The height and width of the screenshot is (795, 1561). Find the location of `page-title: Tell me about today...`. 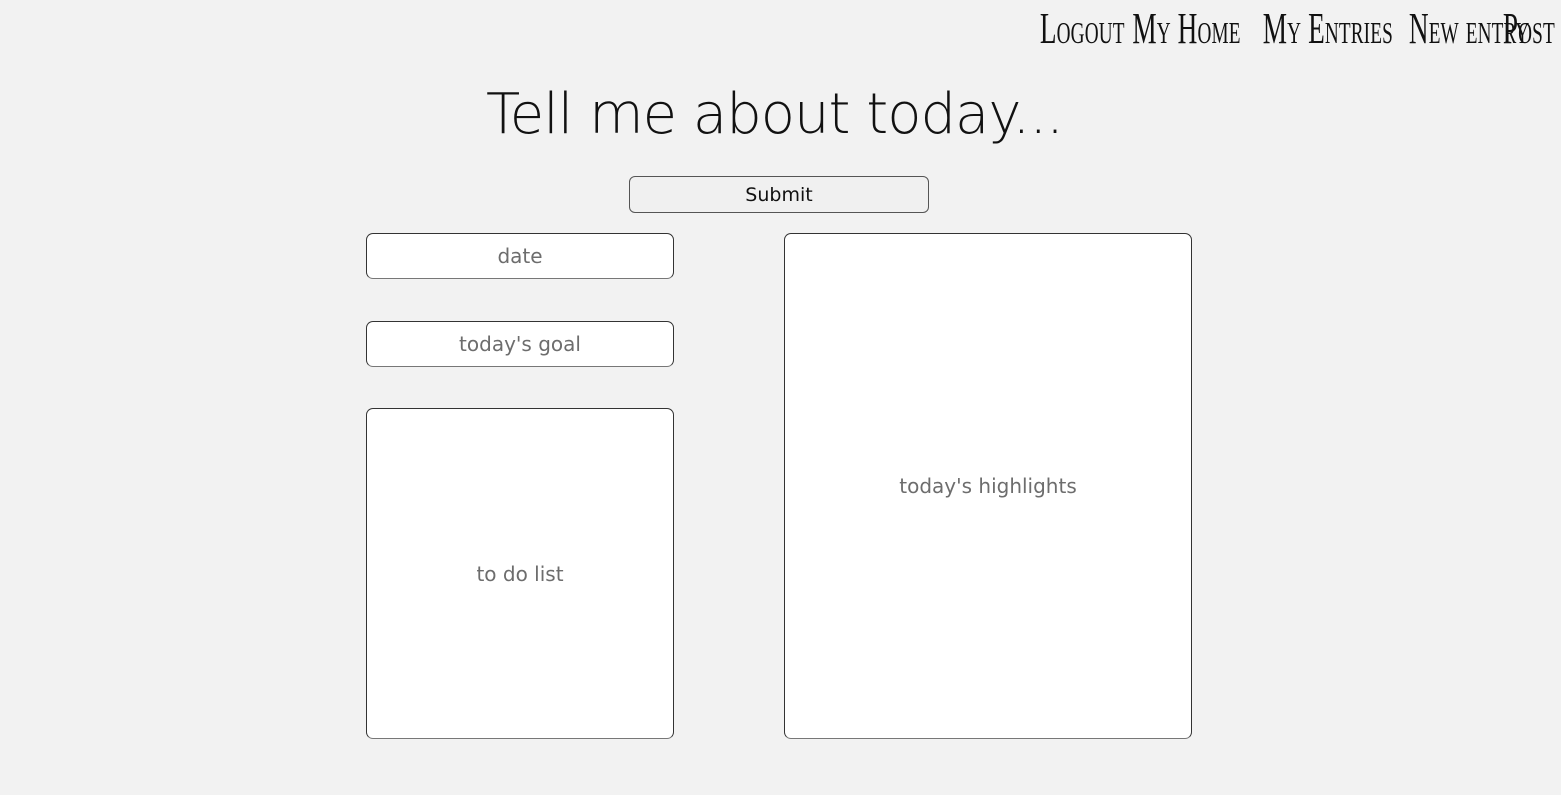

page-title: Tell me about today... is located at coordinates (780, 114).